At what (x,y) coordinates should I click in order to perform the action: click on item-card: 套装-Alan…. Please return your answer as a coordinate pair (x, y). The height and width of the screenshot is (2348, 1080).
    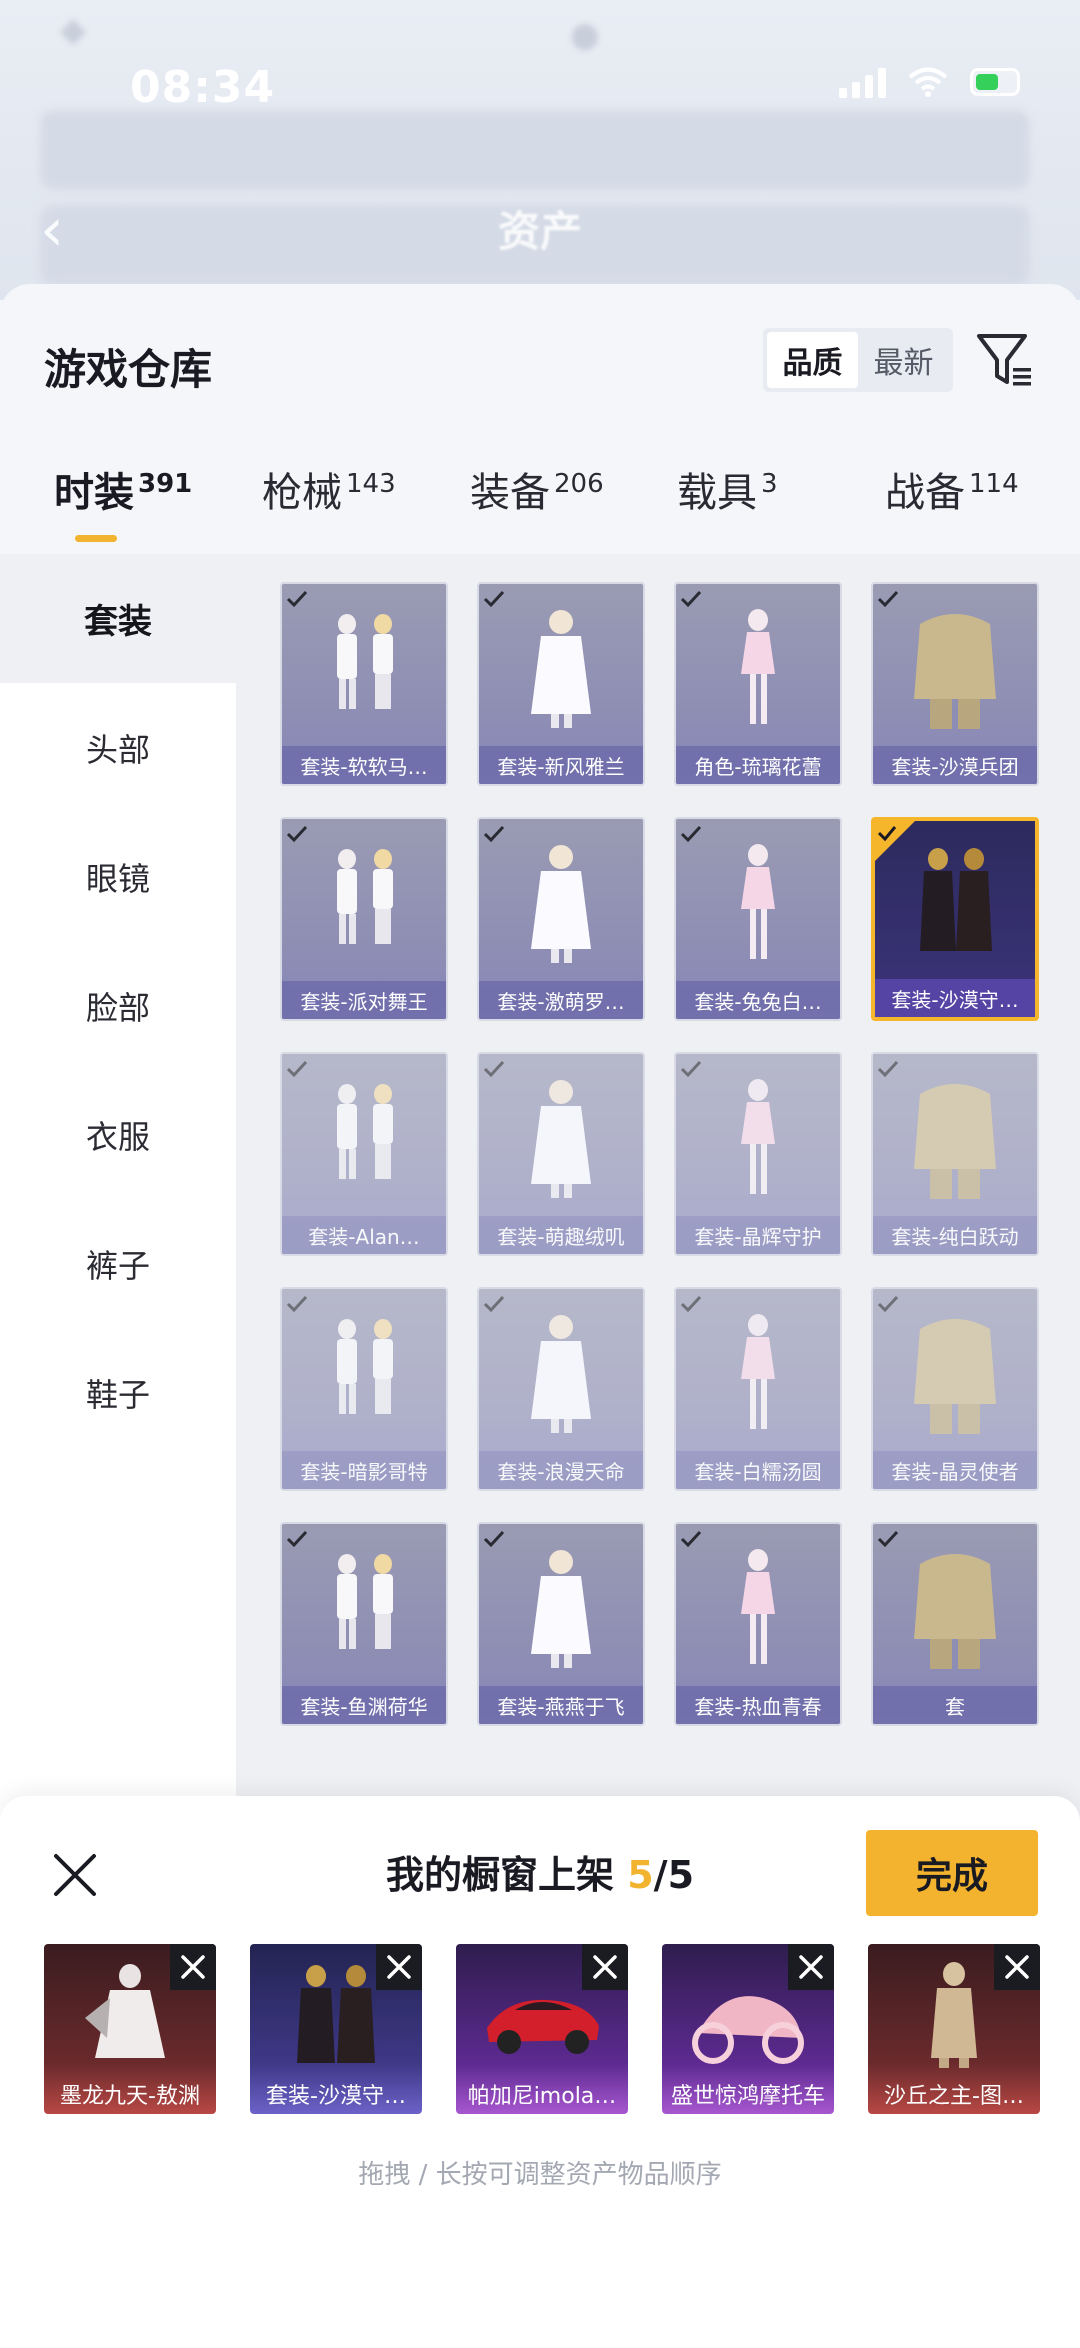
    Looking at the image, I should click on (364, 1154).